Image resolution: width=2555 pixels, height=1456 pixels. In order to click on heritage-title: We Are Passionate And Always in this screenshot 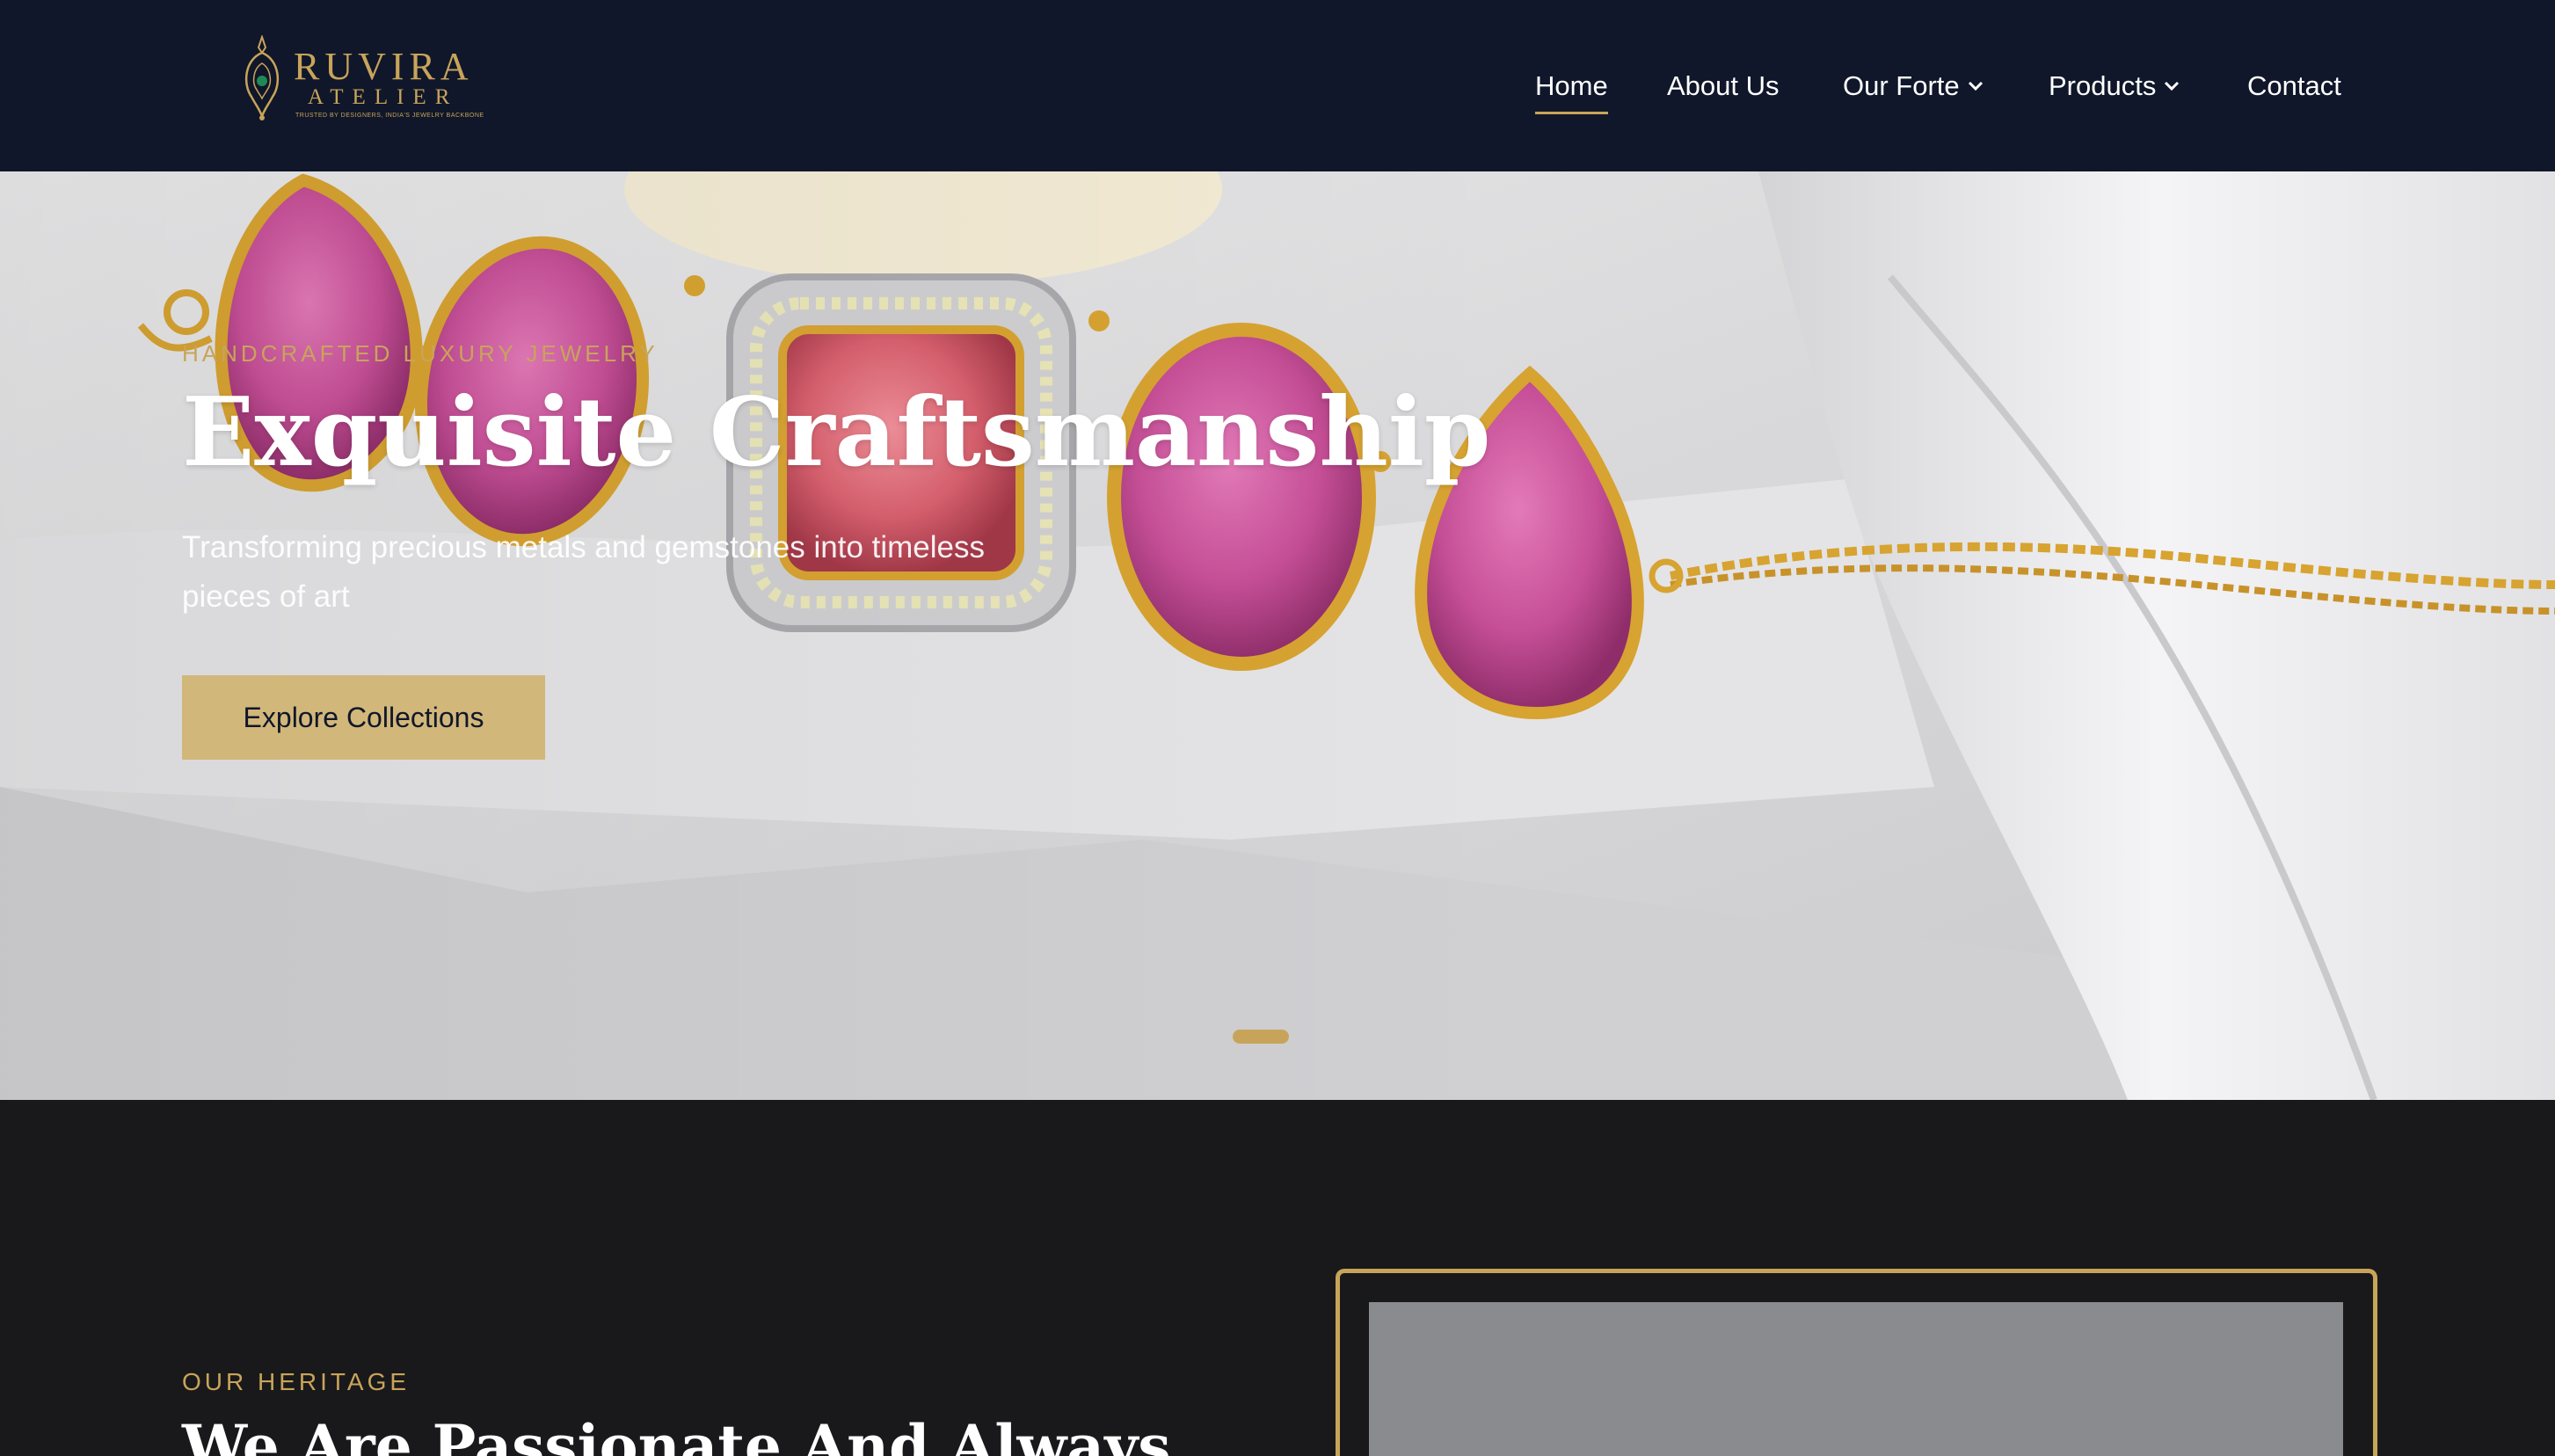, I will do `click(676, 1434)`.